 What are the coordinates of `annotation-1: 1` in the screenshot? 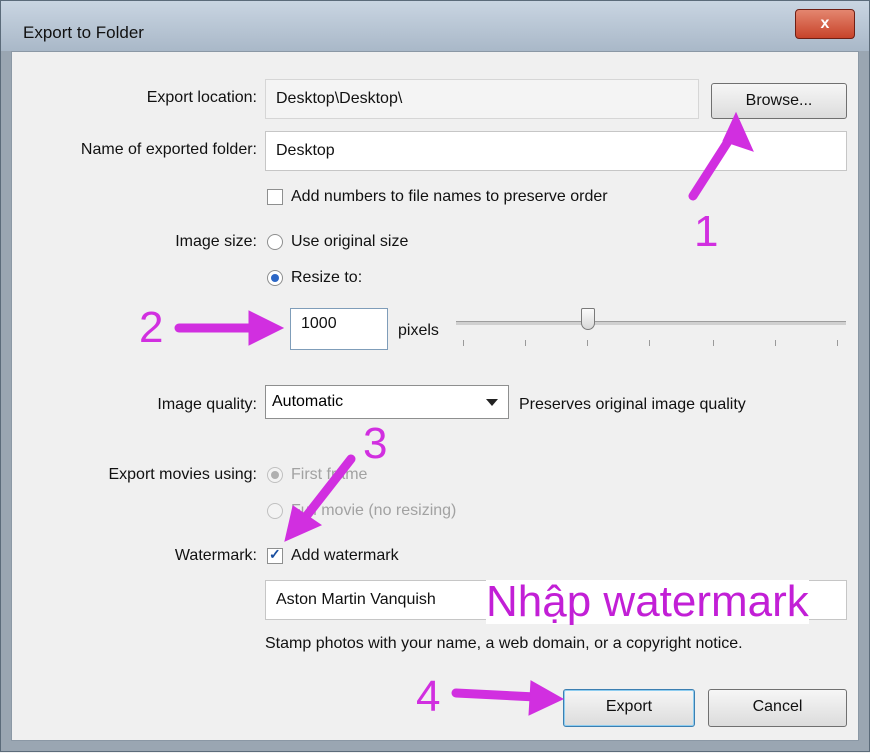 It's located at (706, 231).